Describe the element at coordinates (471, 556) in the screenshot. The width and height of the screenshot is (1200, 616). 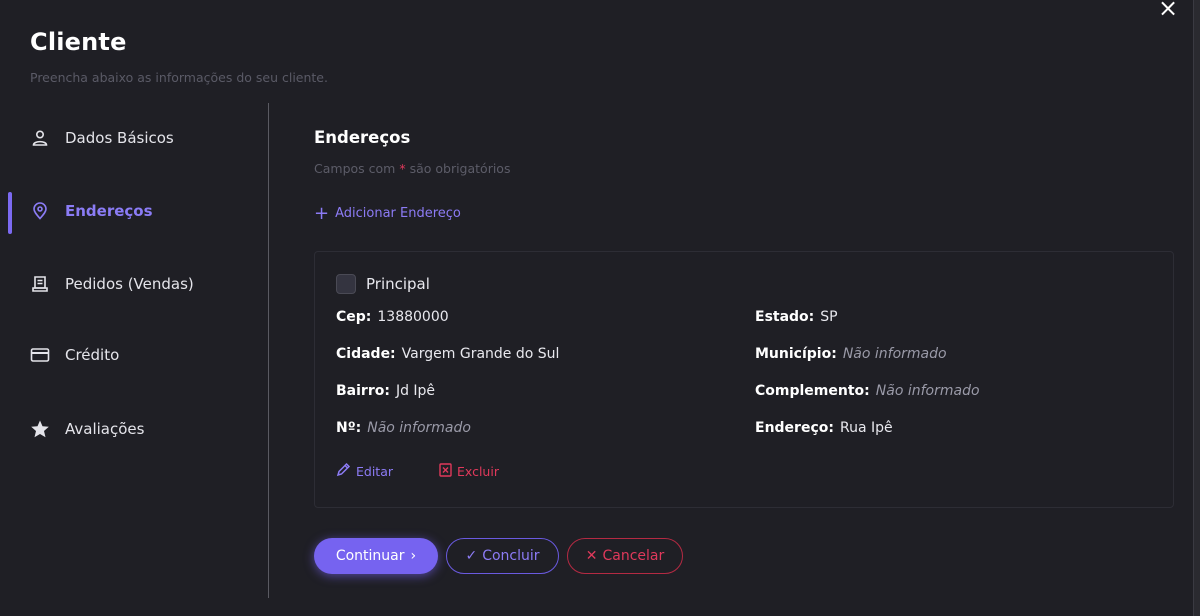
I see `check-icon: ✓` at that location.